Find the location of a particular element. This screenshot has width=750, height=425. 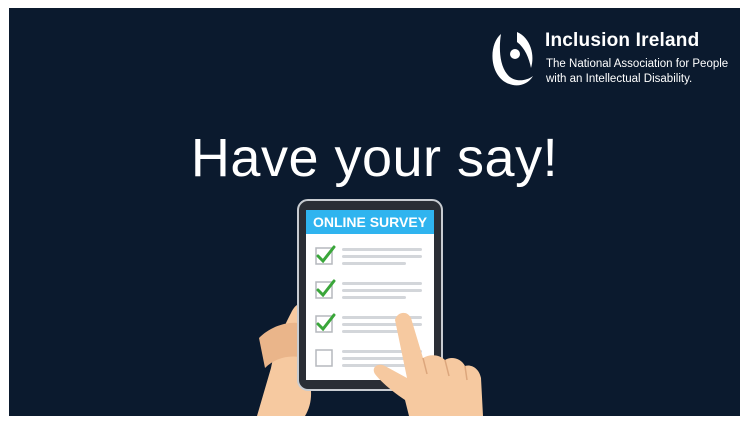

survey-header-text: ONLINE SURVEY is located at coordinates (370, 222).